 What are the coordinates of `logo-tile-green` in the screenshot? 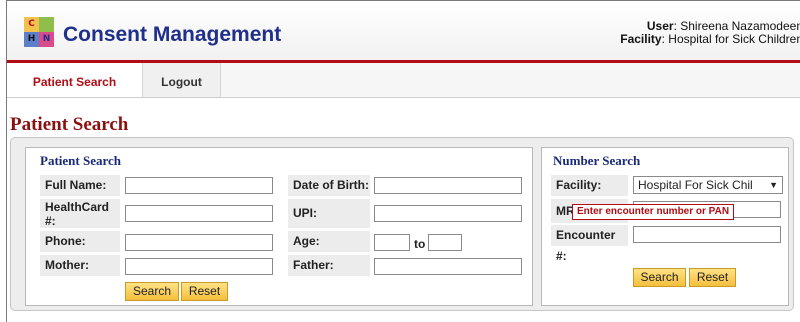 It's located at (46, 24).